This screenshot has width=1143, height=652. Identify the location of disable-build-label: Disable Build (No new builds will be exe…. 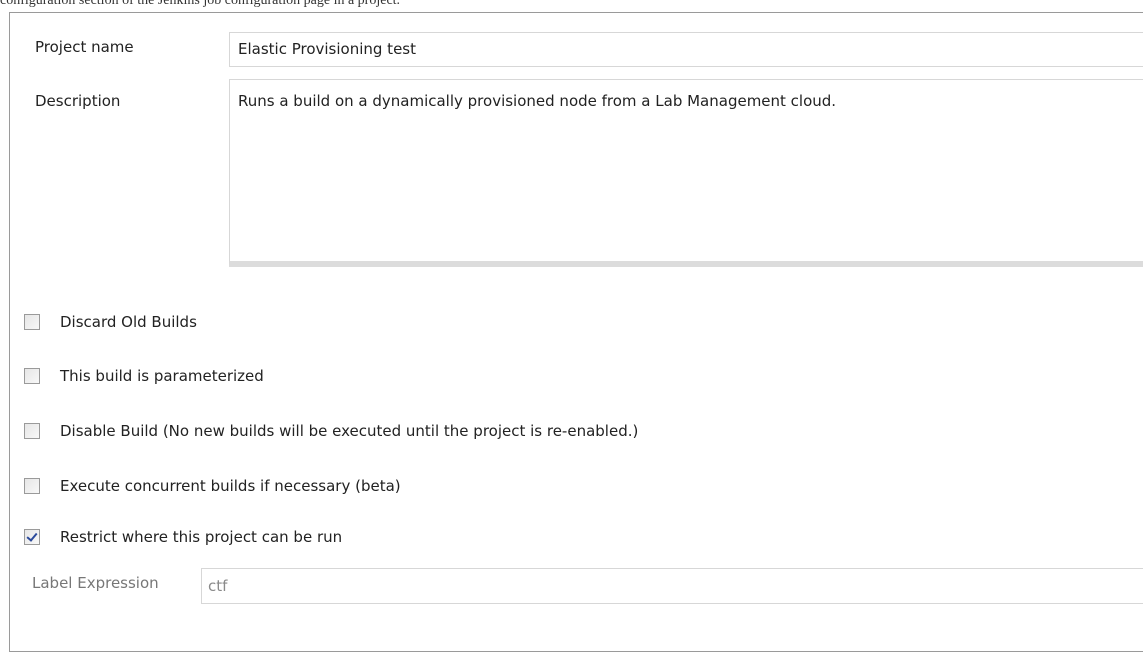
(349, 431).